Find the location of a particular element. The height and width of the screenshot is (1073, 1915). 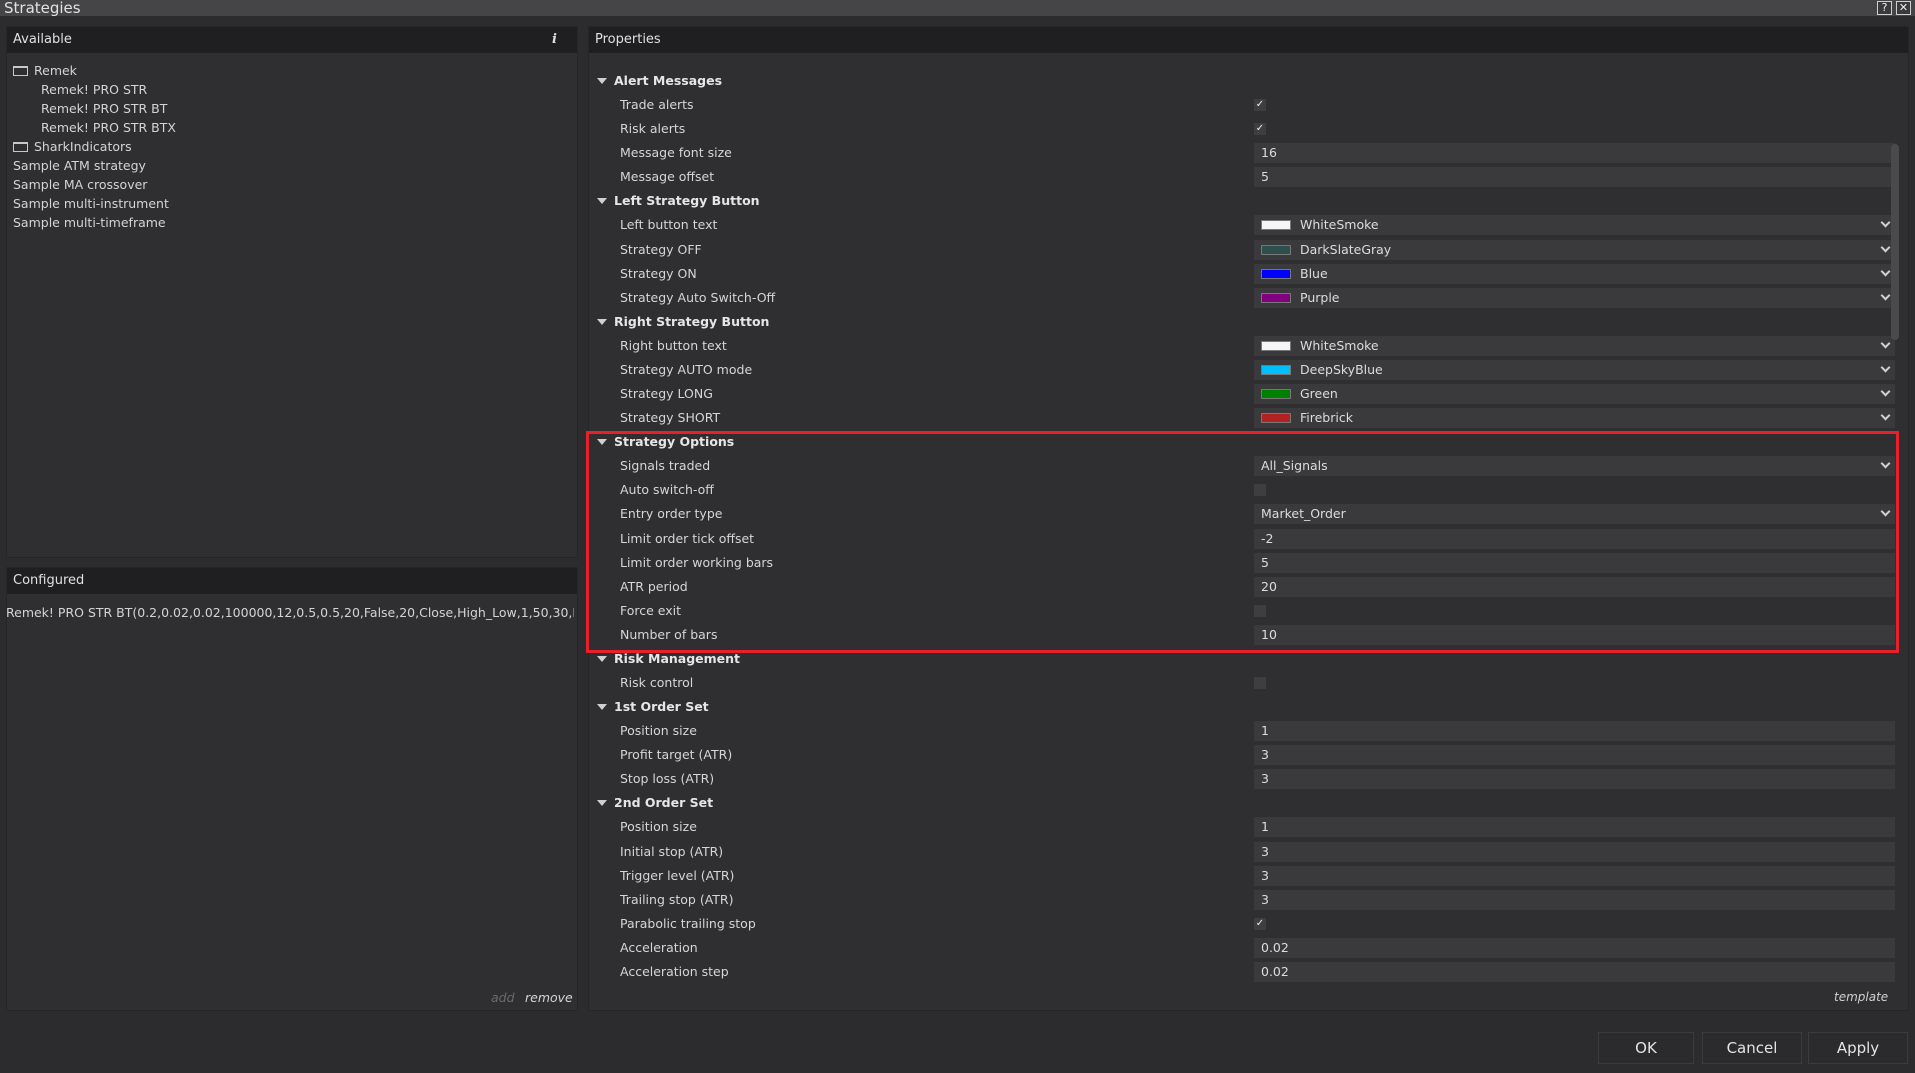

tree-item: Remek! PRO STR is located at coordinates (94, 89).